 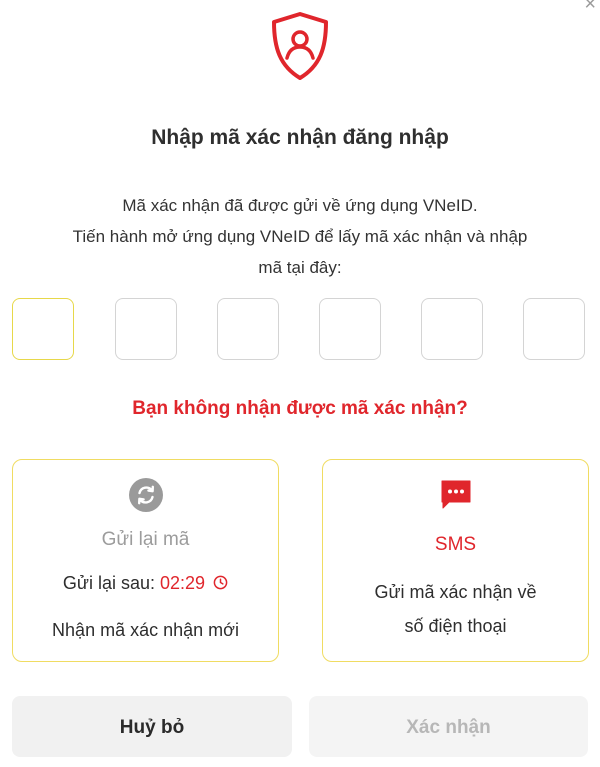 I want to click on sms-description-line-1: Gửi mã xác nhận về, so click(x=455, y=592).